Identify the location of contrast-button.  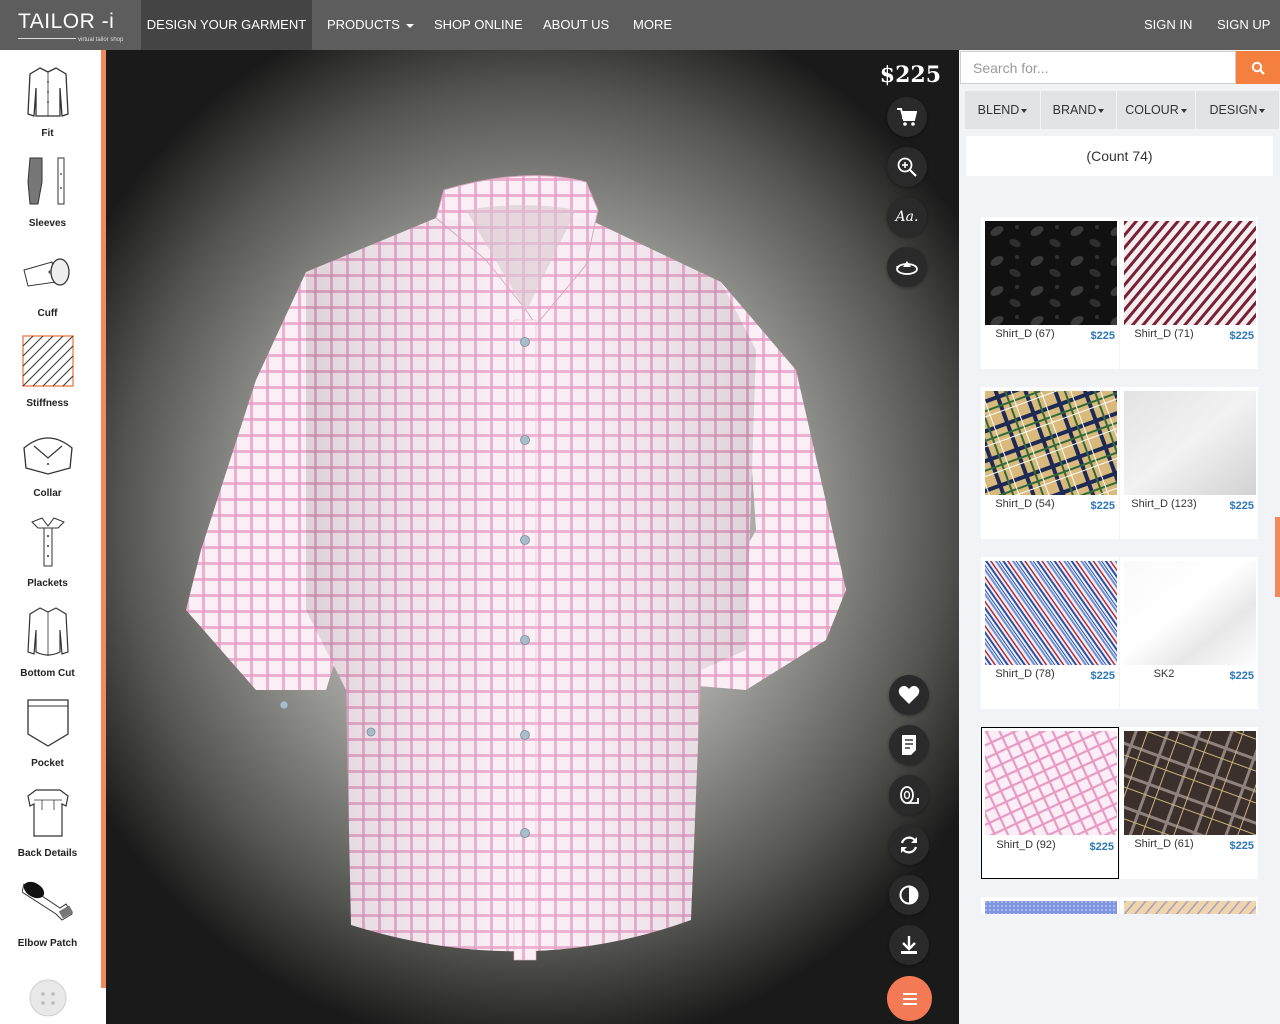
(909, 895).